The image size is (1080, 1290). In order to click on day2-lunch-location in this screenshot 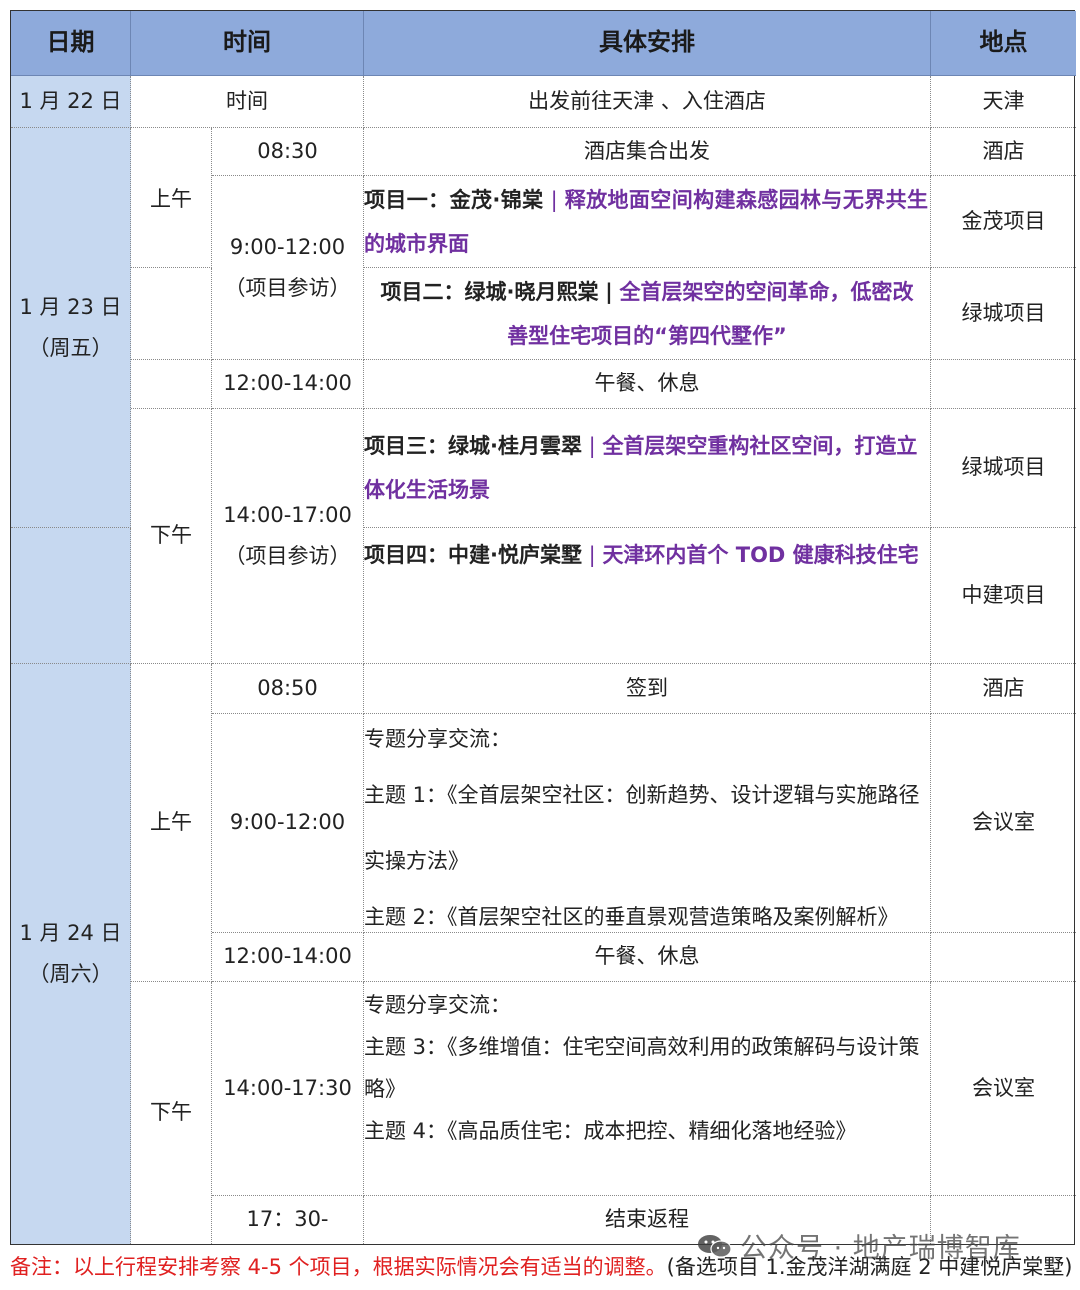, I will do `click(1003, 384)`.